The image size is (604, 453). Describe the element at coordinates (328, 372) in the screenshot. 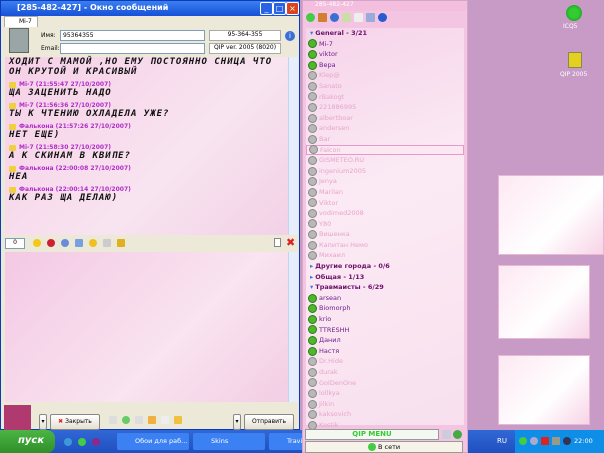

I see `contact-name: durak` at that location.